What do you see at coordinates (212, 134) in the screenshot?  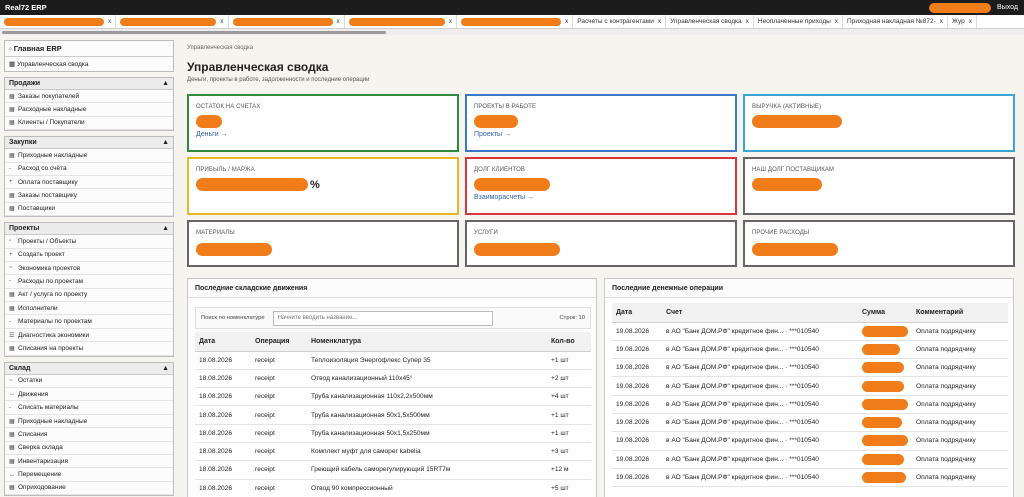 I see `kpi-link: Деньги →` at bounding box center [212, 134].